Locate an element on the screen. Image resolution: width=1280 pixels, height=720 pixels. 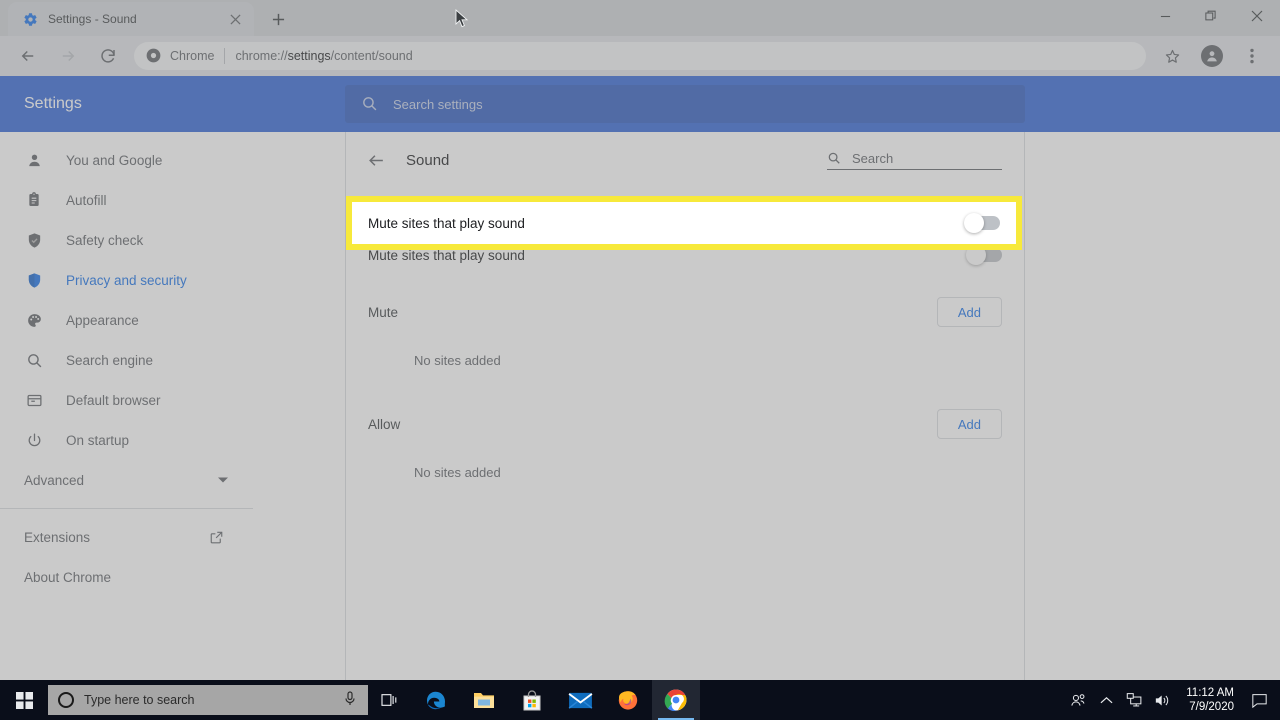
address-bar: Chrome chrome://settings/content/sound is located at coordinates (640, 56).